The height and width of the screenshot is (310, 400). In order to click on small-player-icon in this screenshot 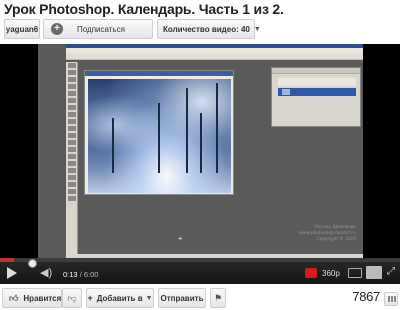, I will do `click(355, 273)`.